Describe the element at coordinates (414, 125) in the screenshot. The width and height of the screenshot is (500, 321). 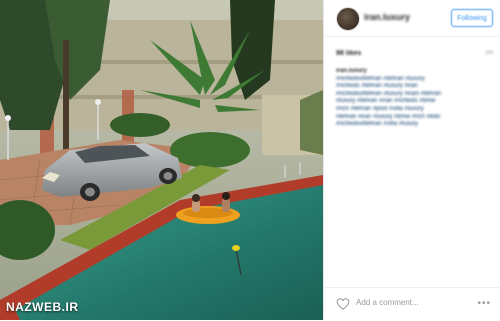
I see `caption-line: #richkidsoftehran #villa #luxury` at that location.